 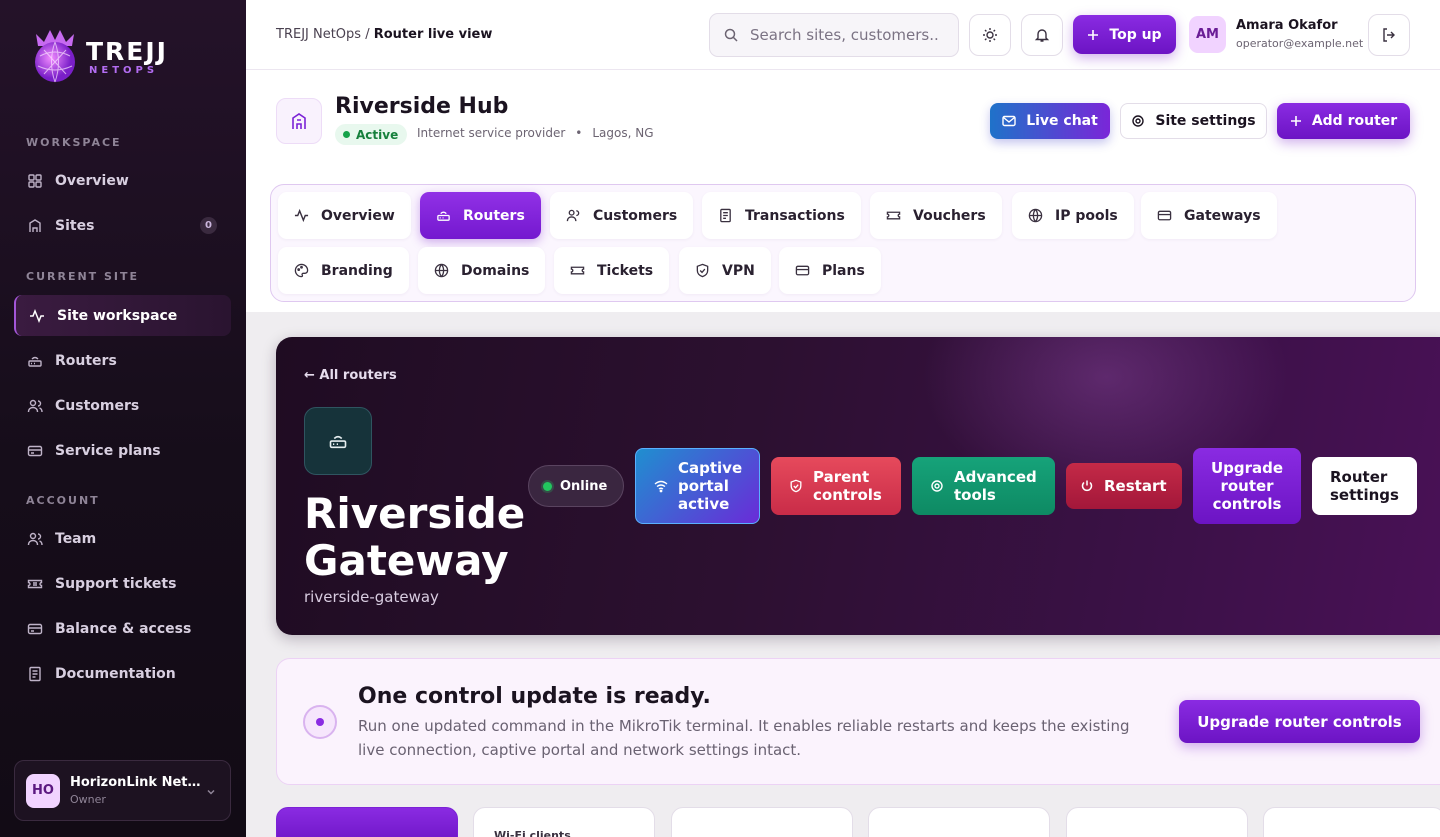 What do you see at coordinates (433, 34) in the screenshot?
I see `breadcrumb-current: Router live view` at bounding box center [433, 34].